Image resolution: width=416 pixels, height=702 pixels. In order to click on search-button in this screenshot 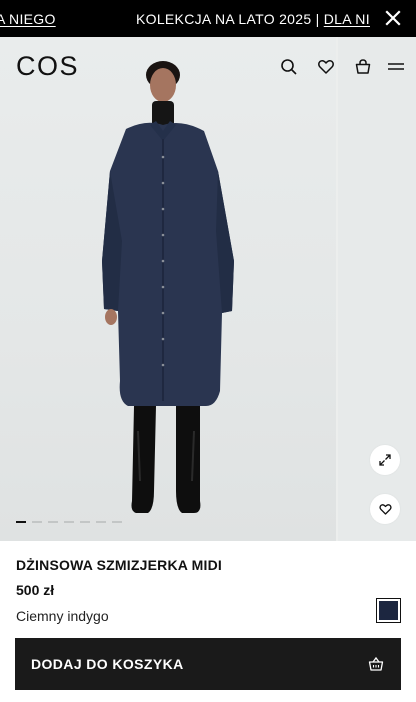, I will do `click(289, 67)`.